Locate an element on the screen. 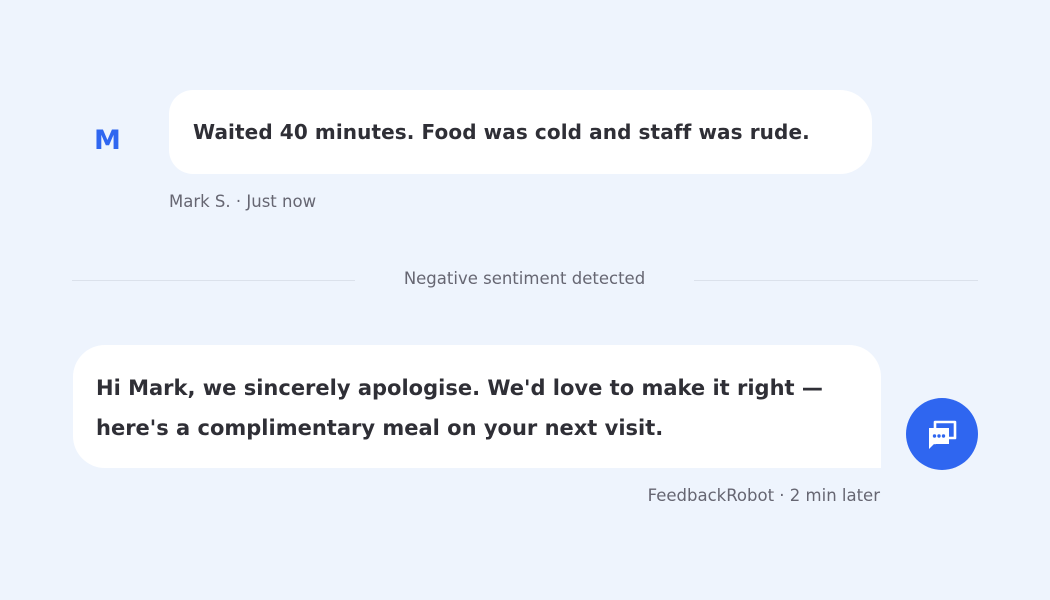  user-avatar-initial: M is located at coordinates (107, 140).